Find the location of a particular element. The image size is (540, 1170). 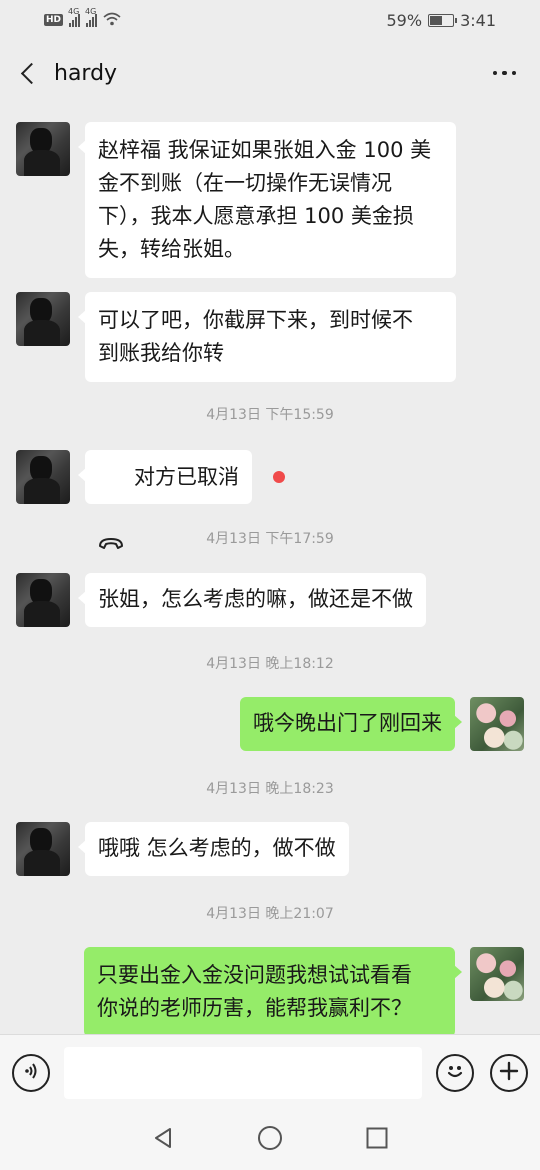

input-bar is located at coordinates (270, 1072).